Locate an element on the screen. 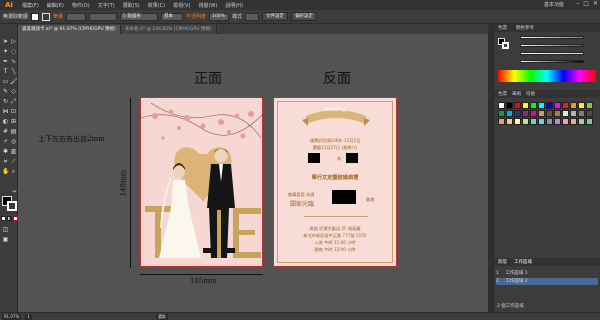 Image resolution: width=600 pixels, height=320 pixels. variable-width-profile is located at coordinates (103, 16).